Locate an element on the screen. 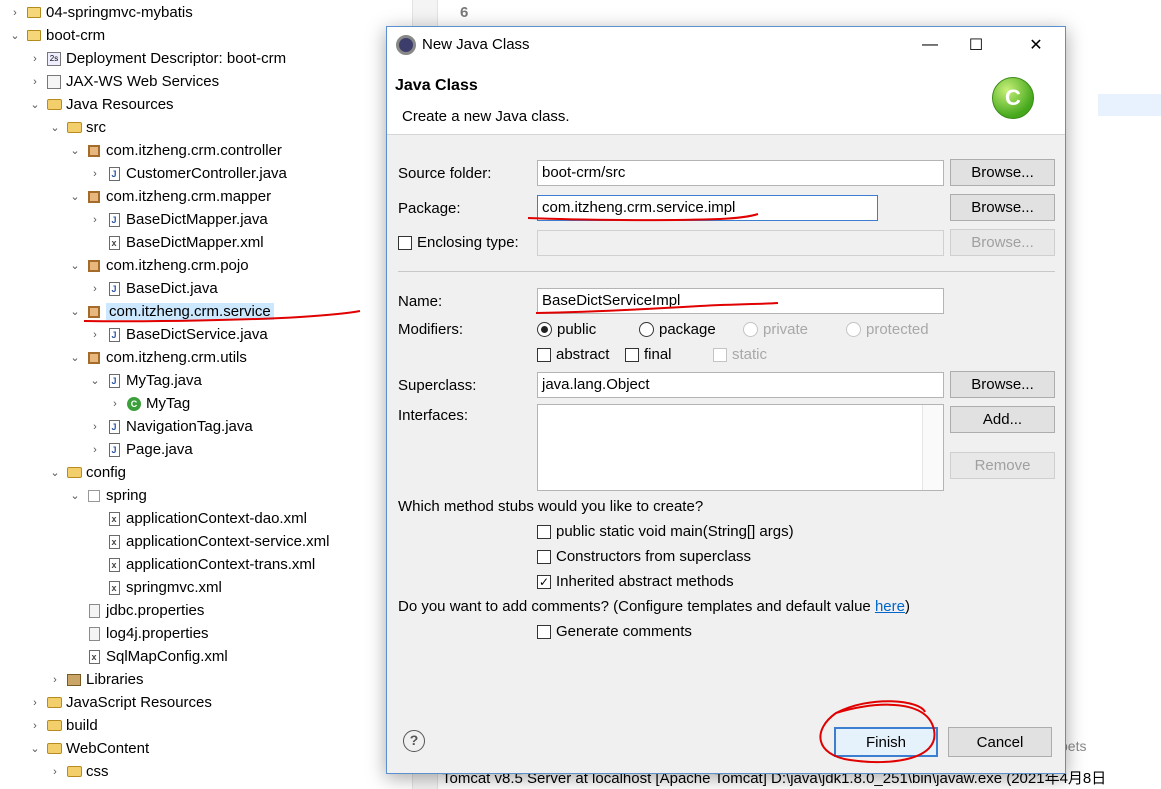 The width and height of the screenshot is (1161, 789). stub-inherited-checkbox: ✓ Inherited abstract methods is located at coordinates (635, 581).